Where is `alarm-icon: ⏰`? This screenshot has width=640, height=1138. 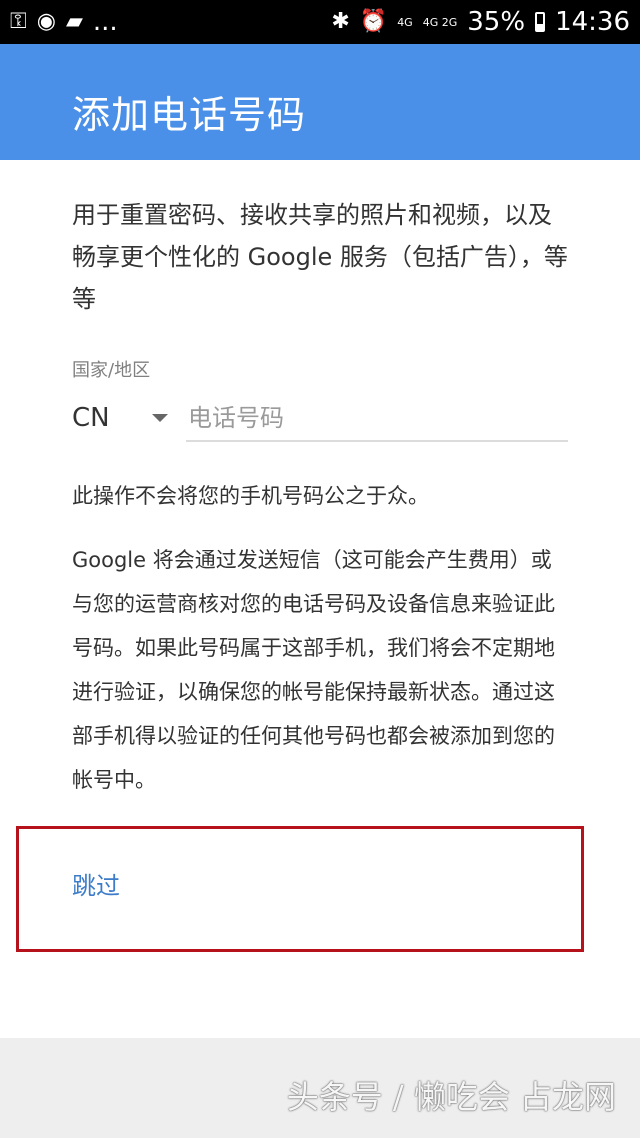 alarm-icon: ⏰ is located at coordinates (373, 21).